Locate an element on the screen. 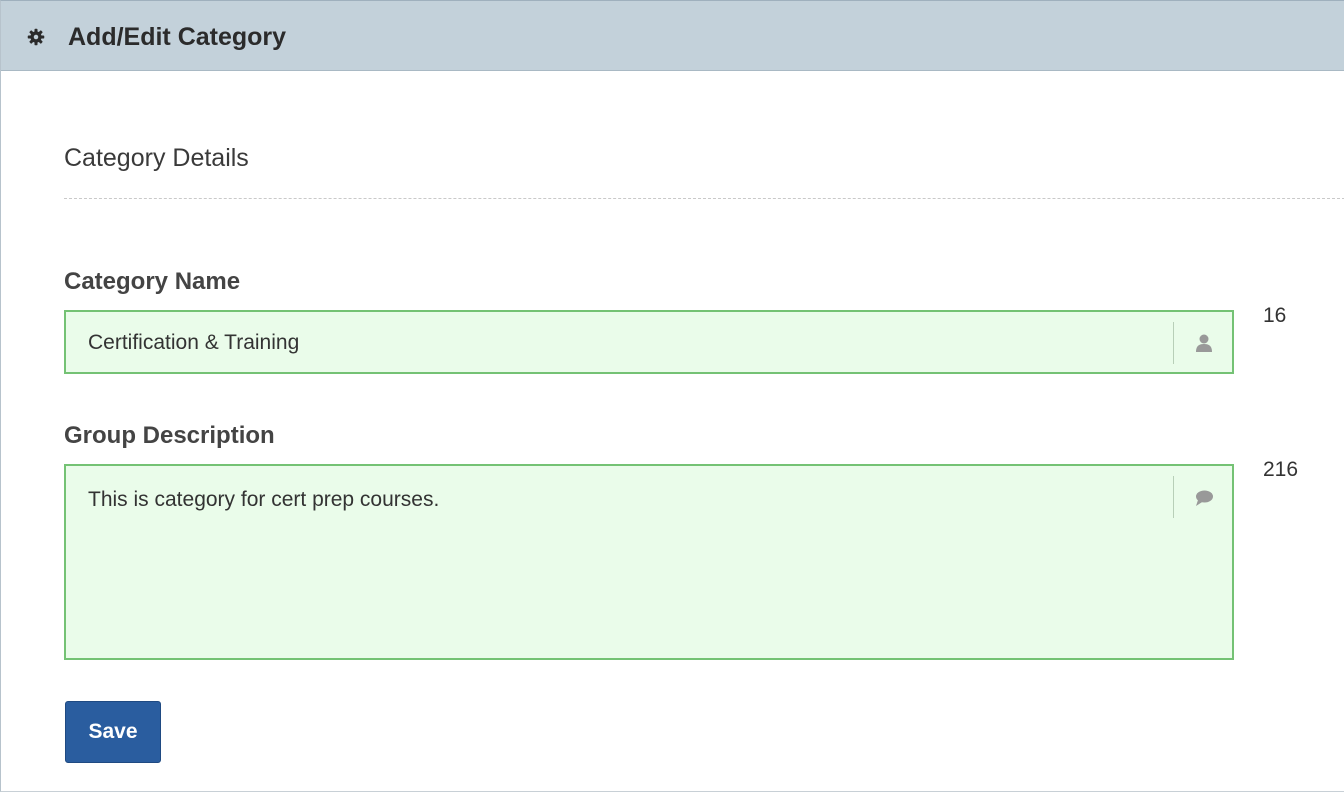 Image resolution: width=1344 pixels, height=792 pixels. group-description-char-counter: 216 is located at coordinates (1281, 469).